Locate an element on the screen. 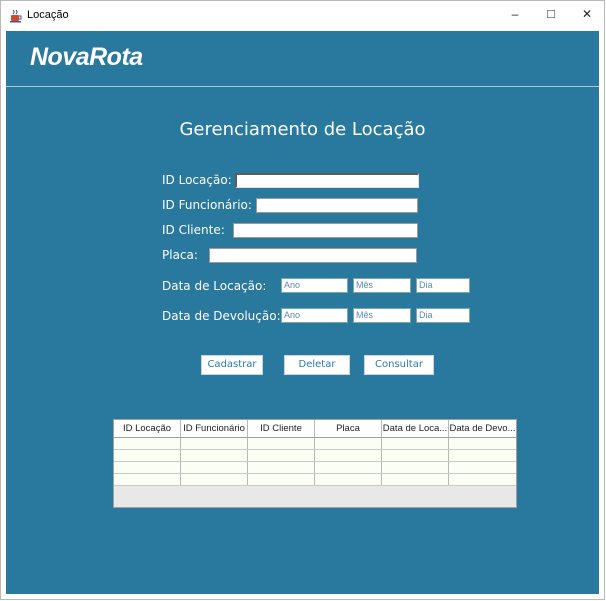 Image resolution: width=606 pixels, height=601 pixels. java-cup-icon is located at coordinates (16, 16).